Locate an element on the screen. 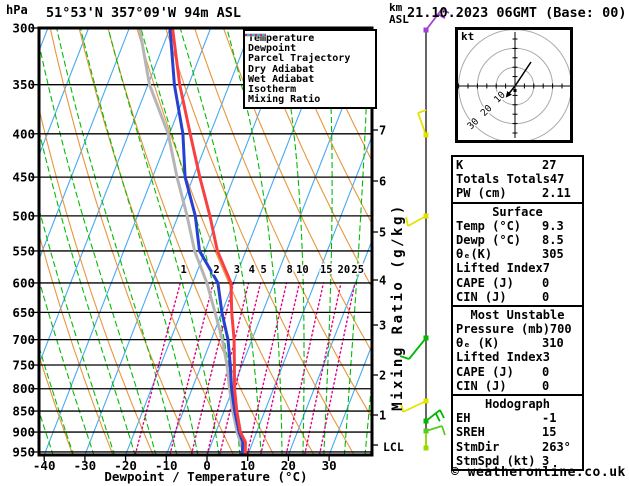 The width and height of the screenshot is (629, 486). station-title: 51°53'N 357°09'W 94m ASL is located at coordinates (144, 13).